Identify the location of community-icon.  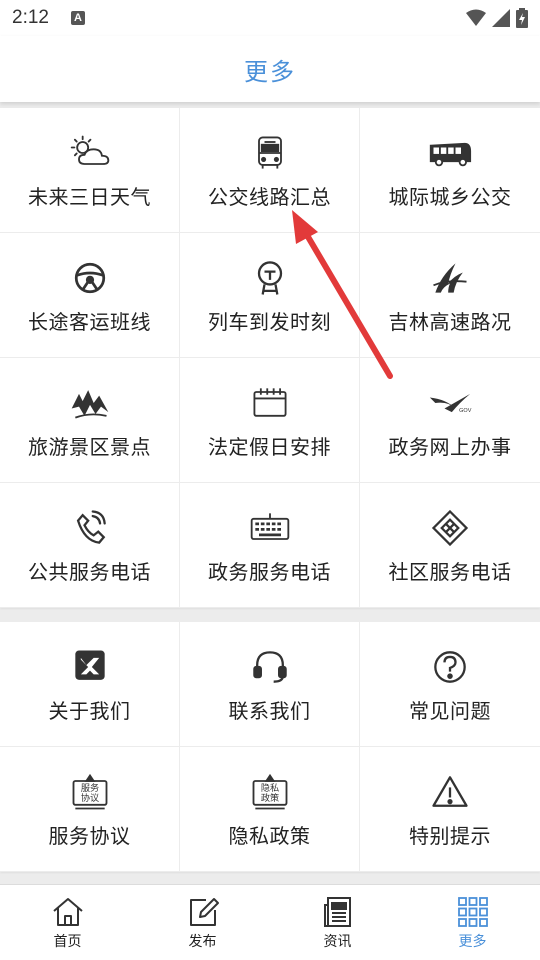
(450, 528).